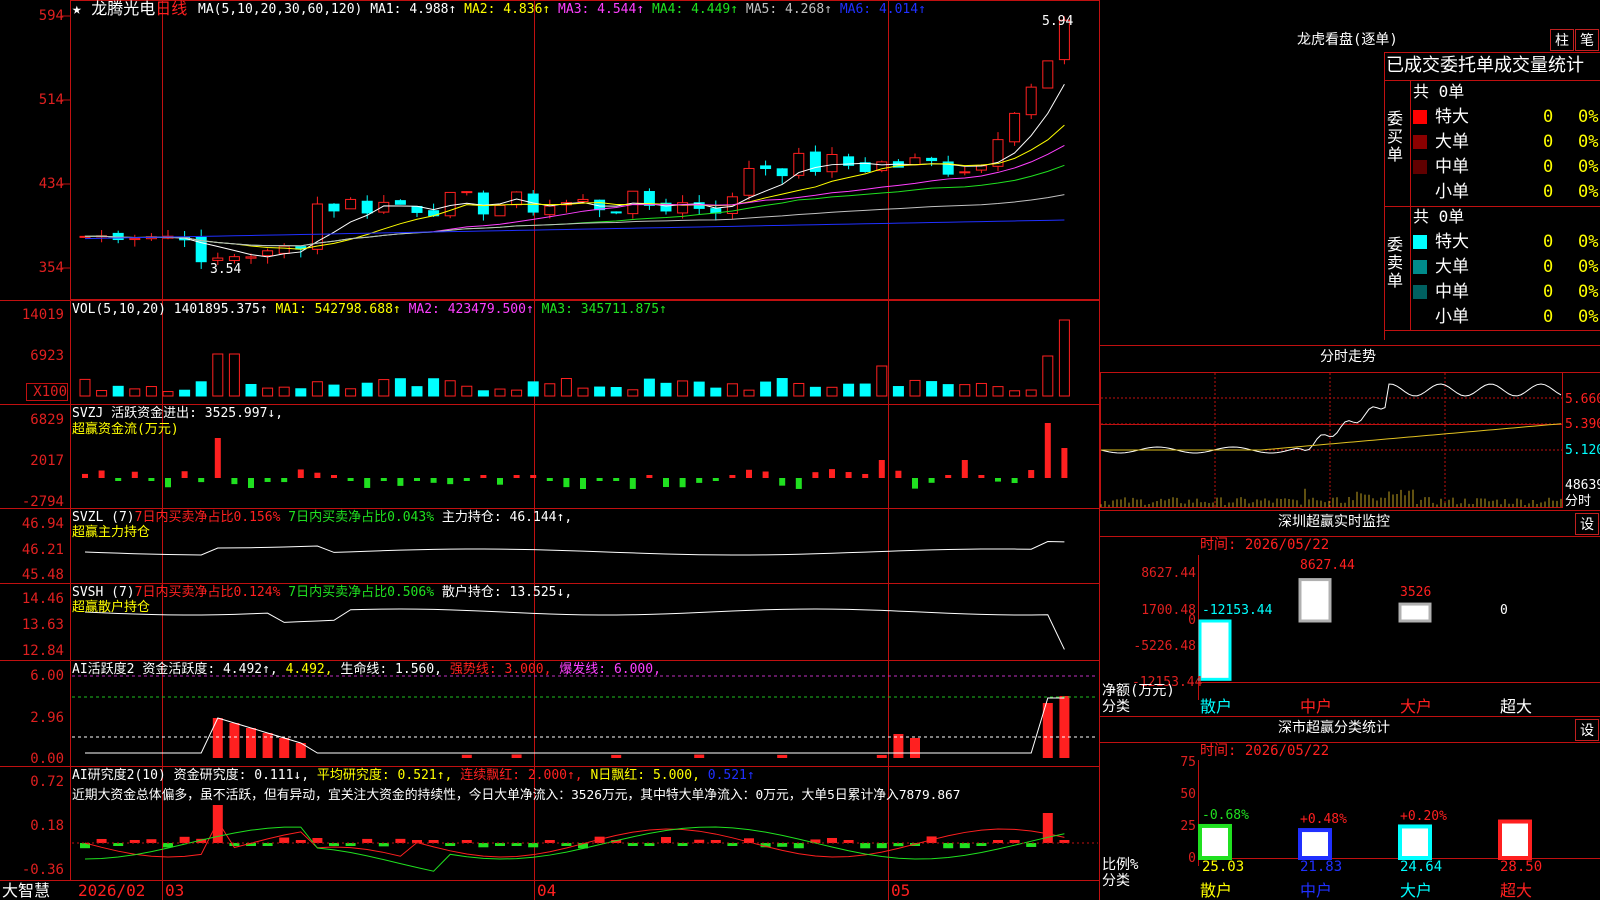  I want to click on period-label: 日线, so click(171, 9).